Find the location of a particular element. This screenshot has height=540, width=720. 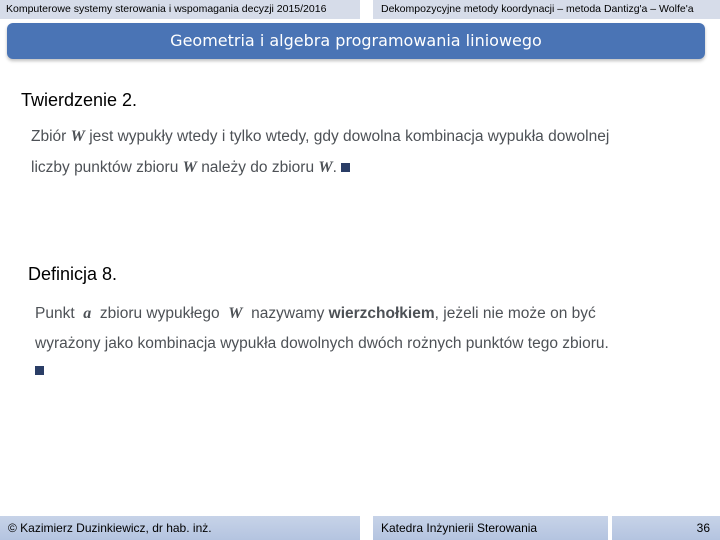

definition-text: nazywamy is located at coordinates (288, 313).